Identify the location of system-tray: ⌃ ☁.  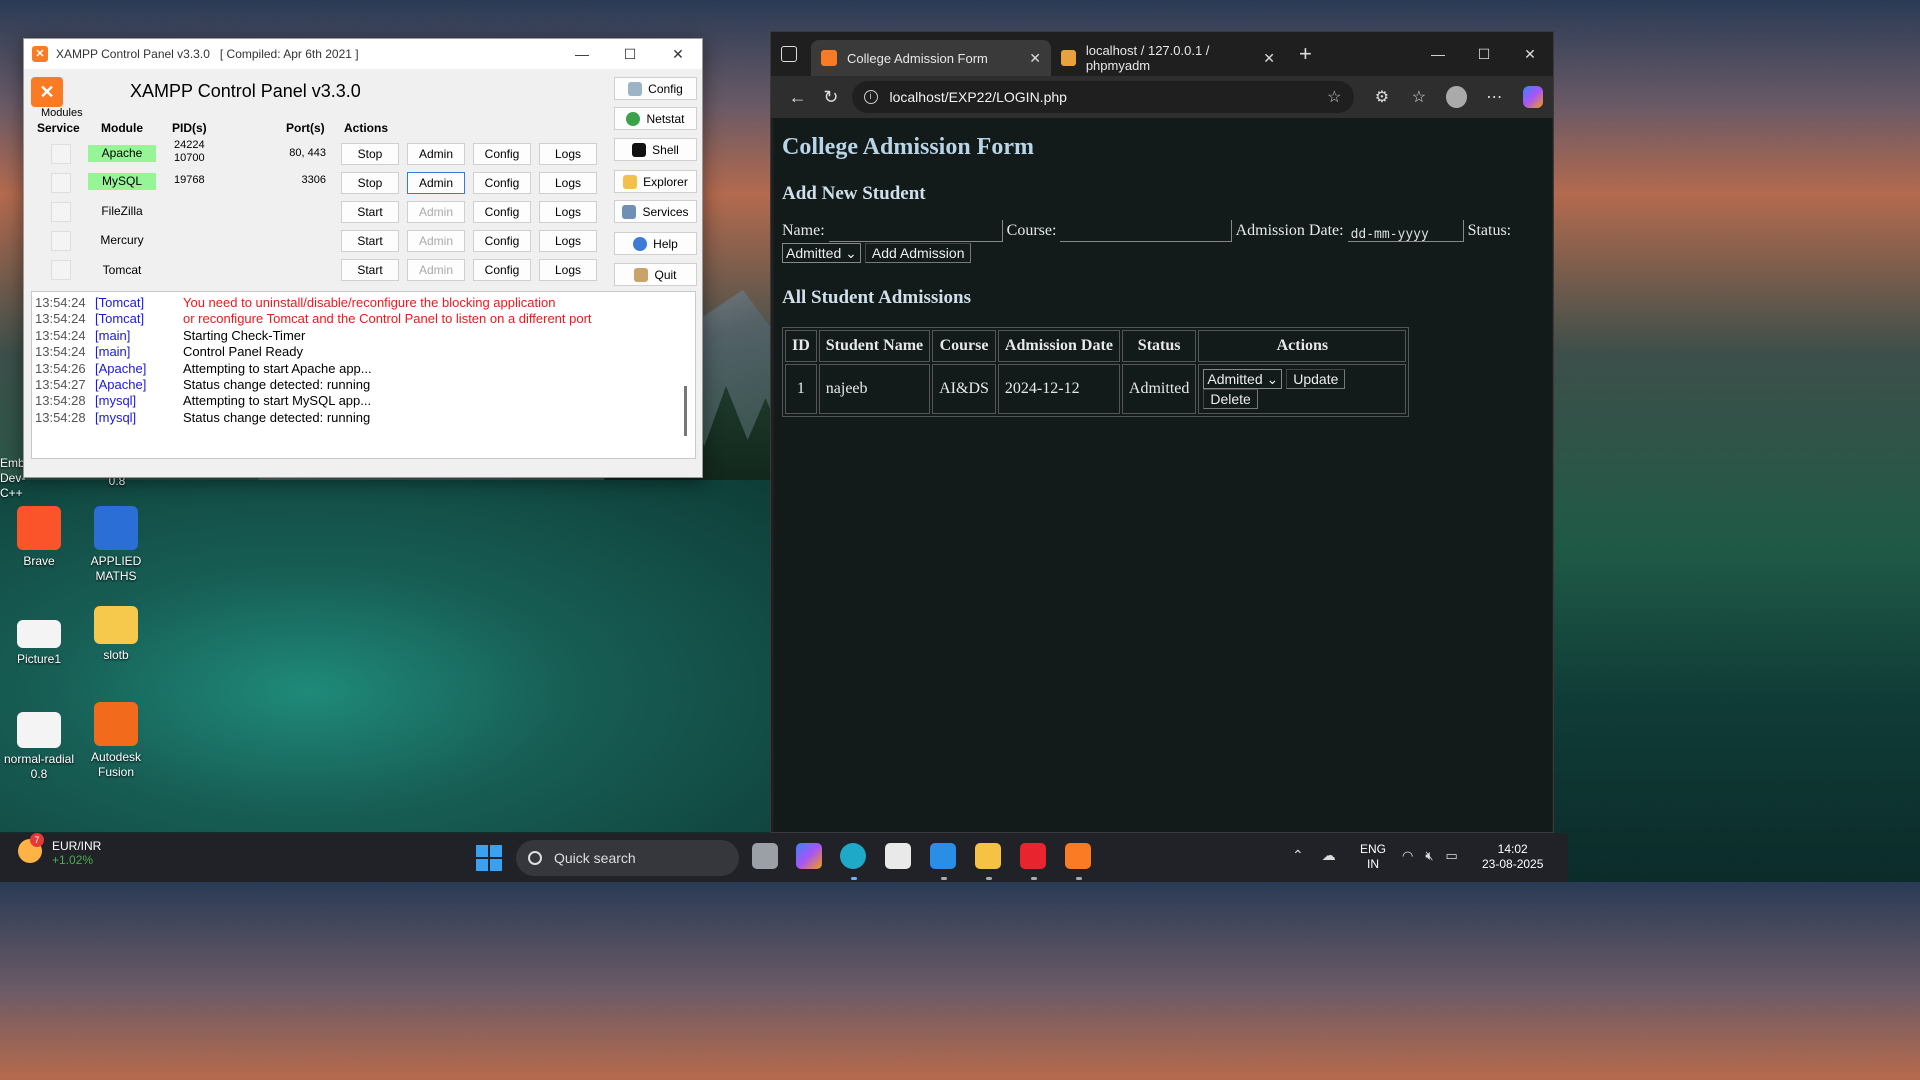
(1314, 855).